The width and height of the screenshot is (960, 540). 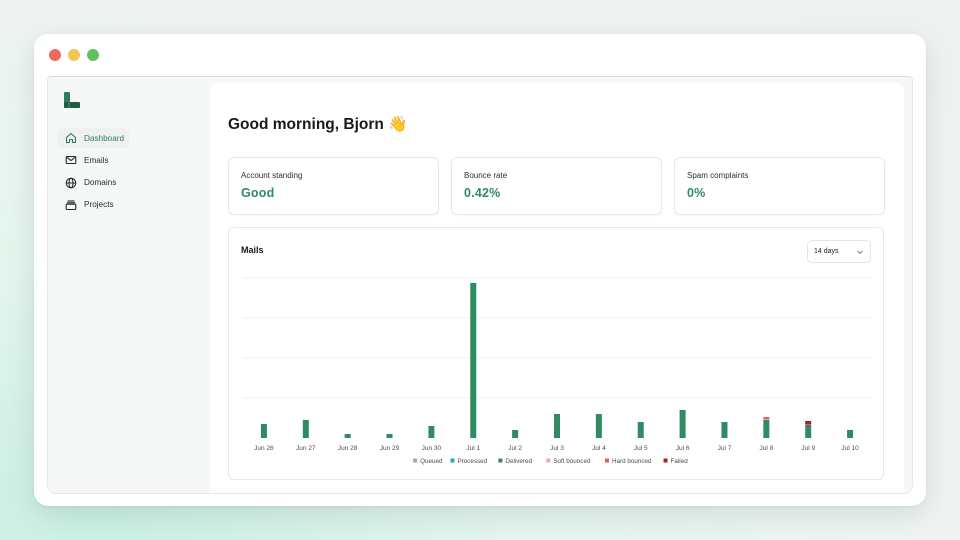 What do you see at coordinates (128, 285) in the screenshot?
I see `sidebar: Dashboard Emails Domains Projects` at bounding box center [128, 285].